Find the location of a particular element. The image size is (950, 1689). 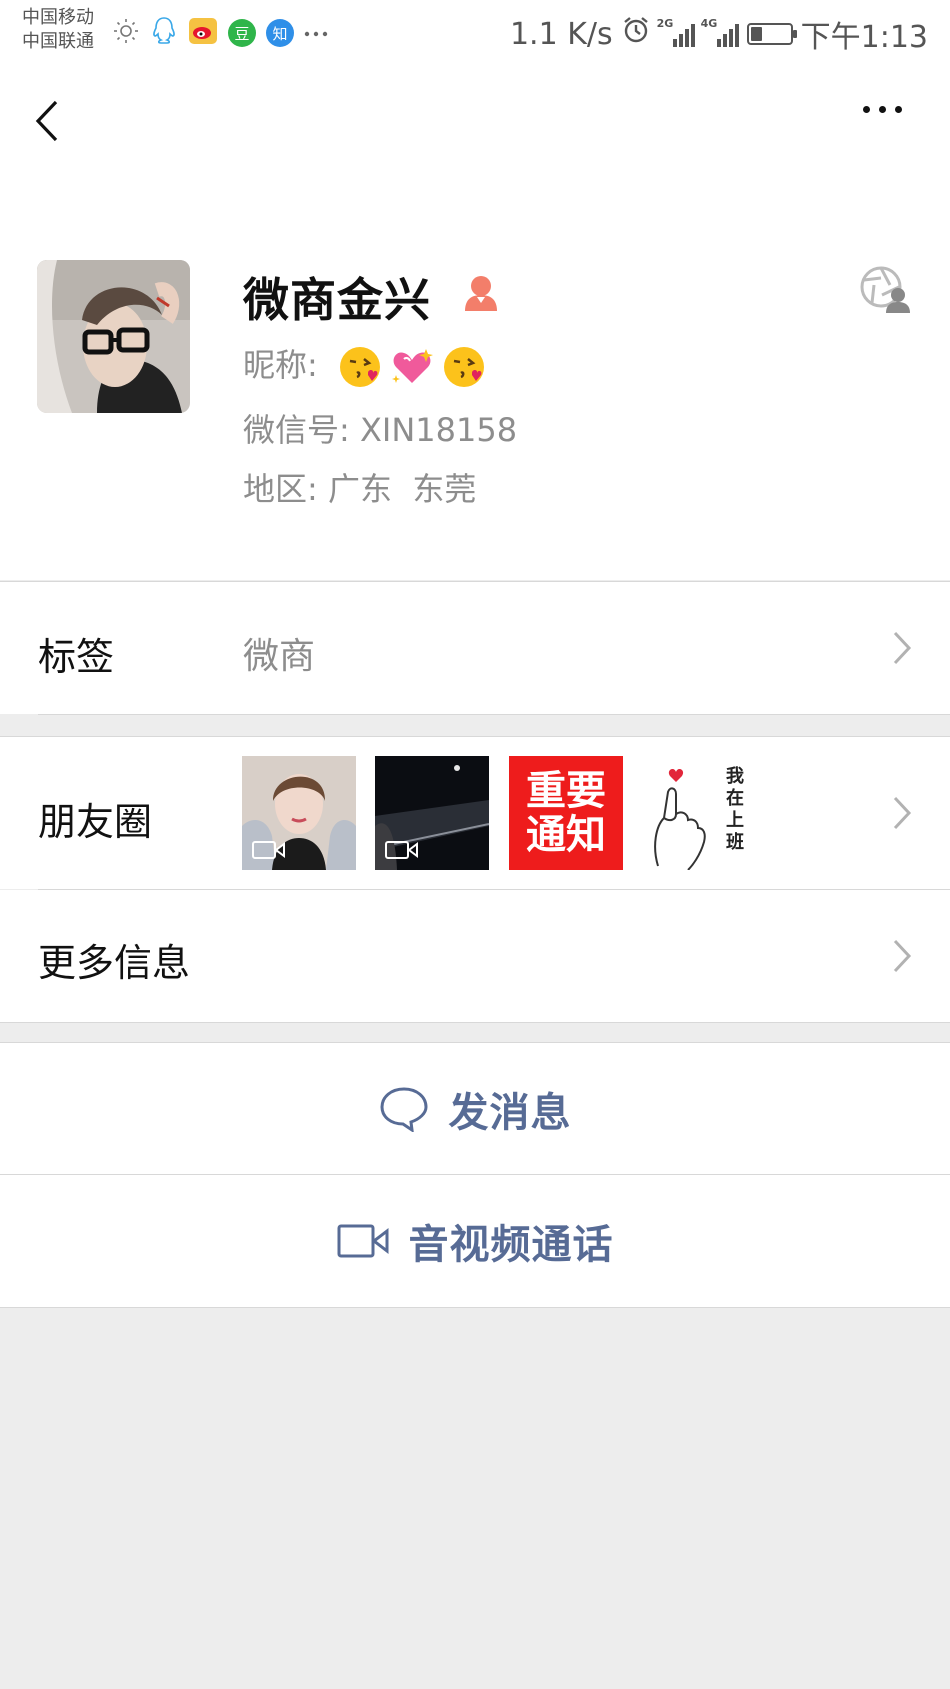

moments-label: 朋友圈 is located at coordinates (95, 822).